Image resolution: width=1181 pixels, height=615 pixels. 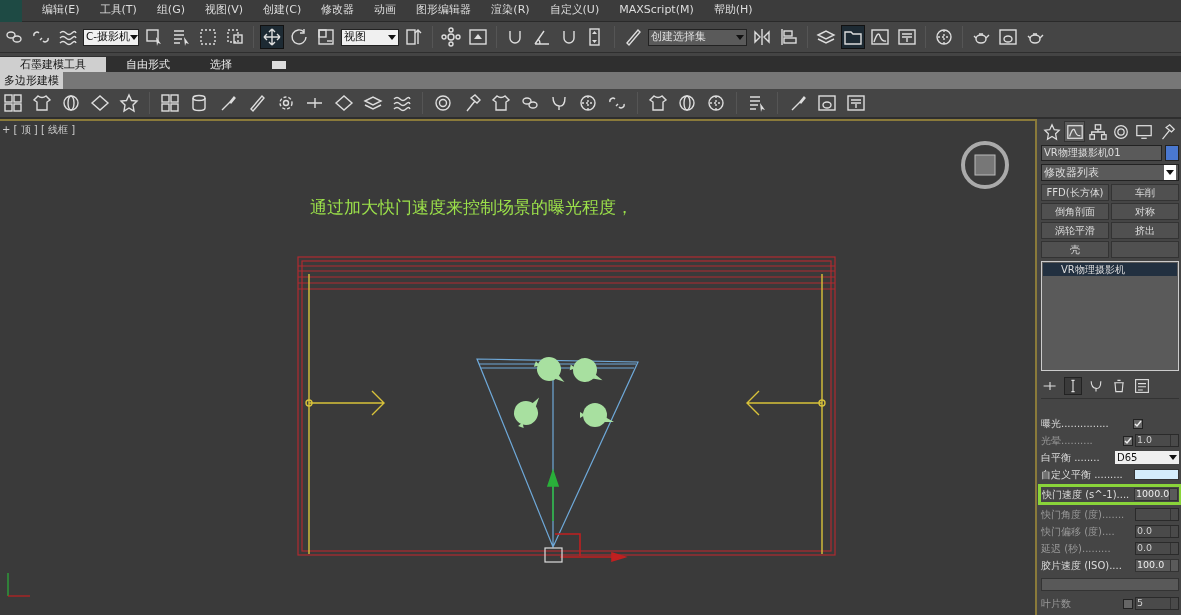 I want to click on modifier-button: 挤出, so click(x=1145, y=230).